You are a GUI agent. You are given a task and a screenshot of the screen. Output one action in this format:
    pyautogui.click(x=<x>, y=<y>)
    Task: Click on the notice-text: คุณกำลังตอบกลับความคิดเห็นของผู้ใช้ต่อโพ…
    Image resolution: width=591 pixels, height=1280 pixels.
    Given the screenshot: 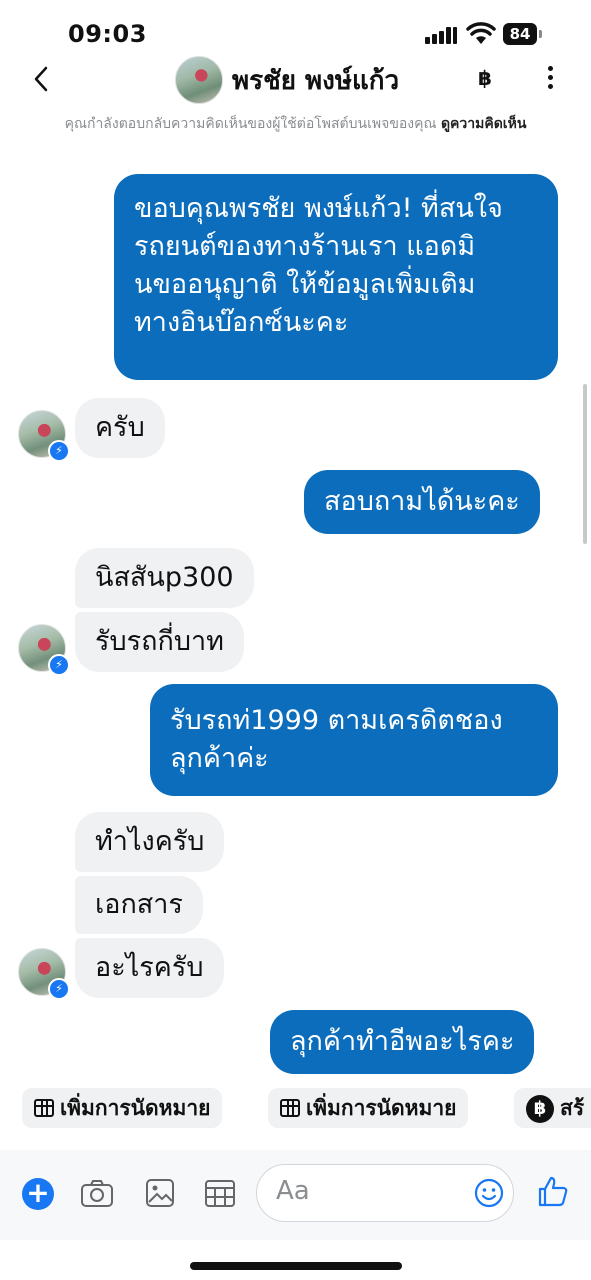 What is the action you would take?
    pyautogui.click(x=250, y=124)
    